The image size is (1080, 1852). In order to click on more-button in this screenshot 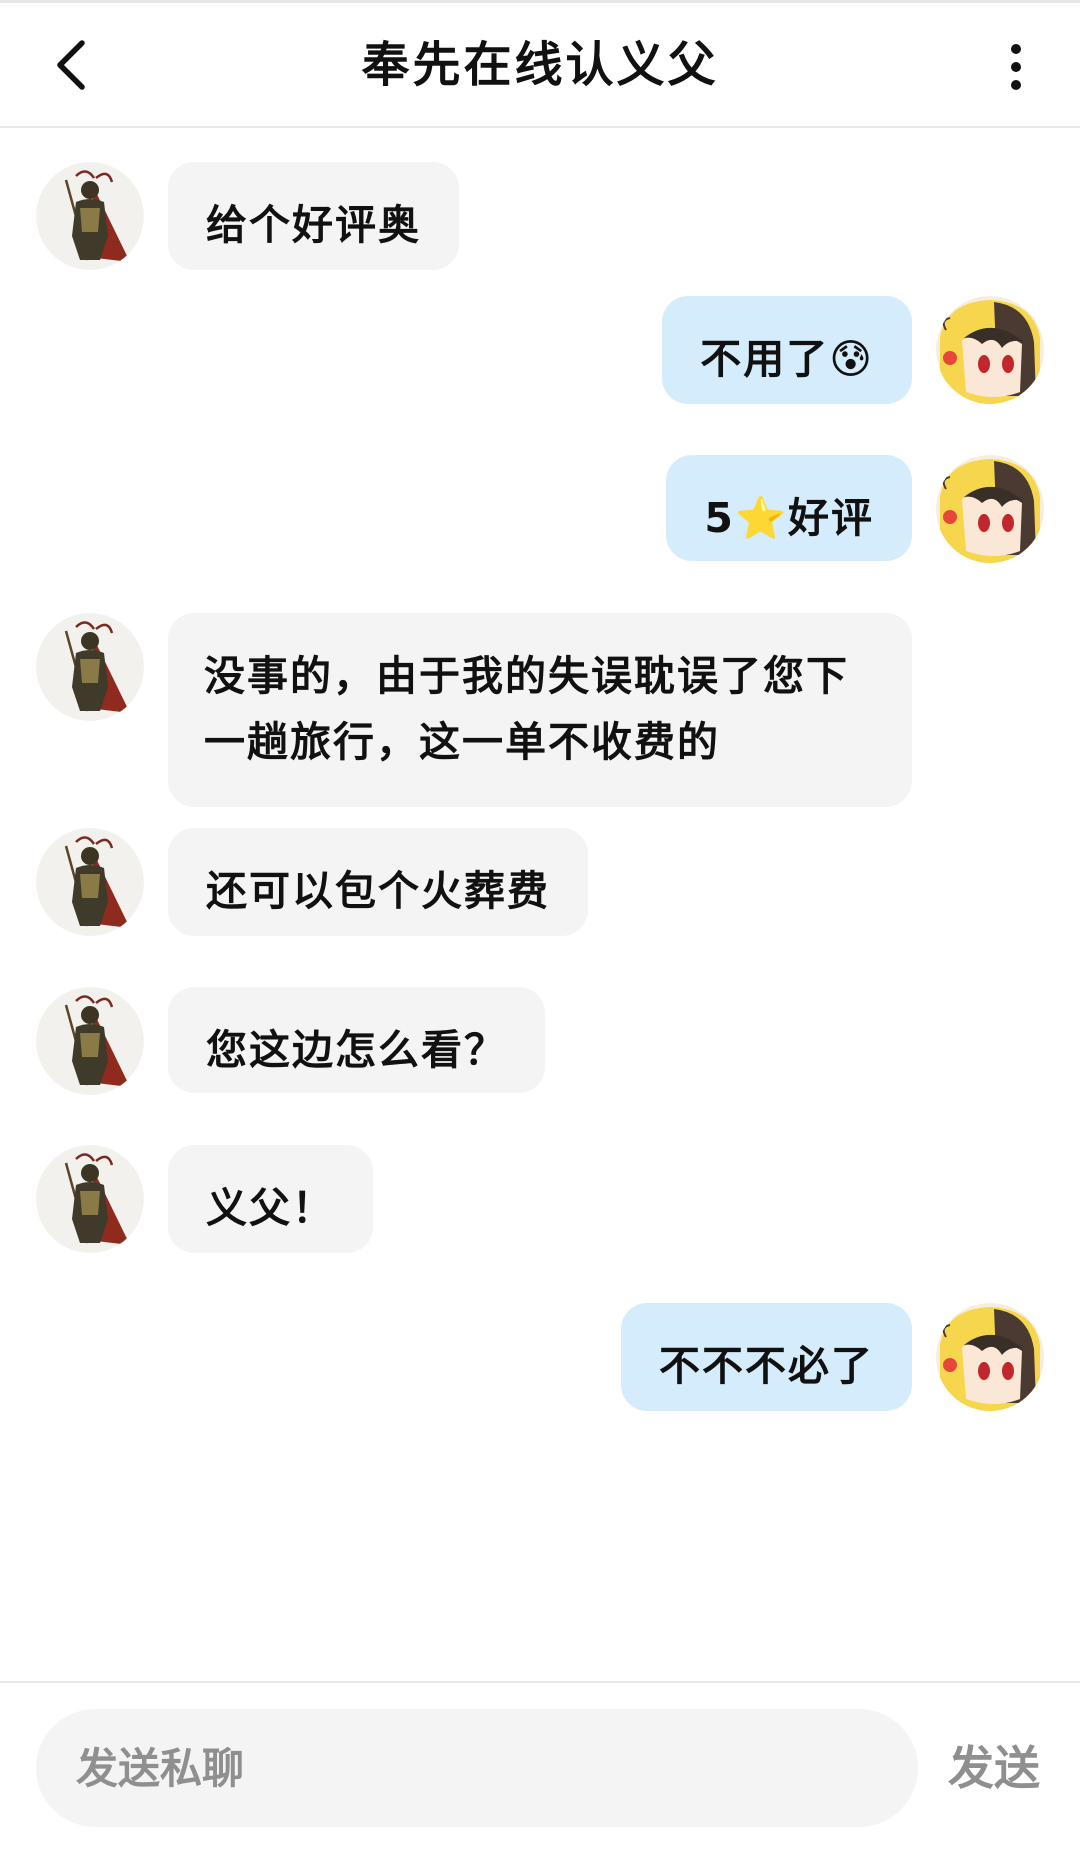, I will do `click(1016, 67)`.